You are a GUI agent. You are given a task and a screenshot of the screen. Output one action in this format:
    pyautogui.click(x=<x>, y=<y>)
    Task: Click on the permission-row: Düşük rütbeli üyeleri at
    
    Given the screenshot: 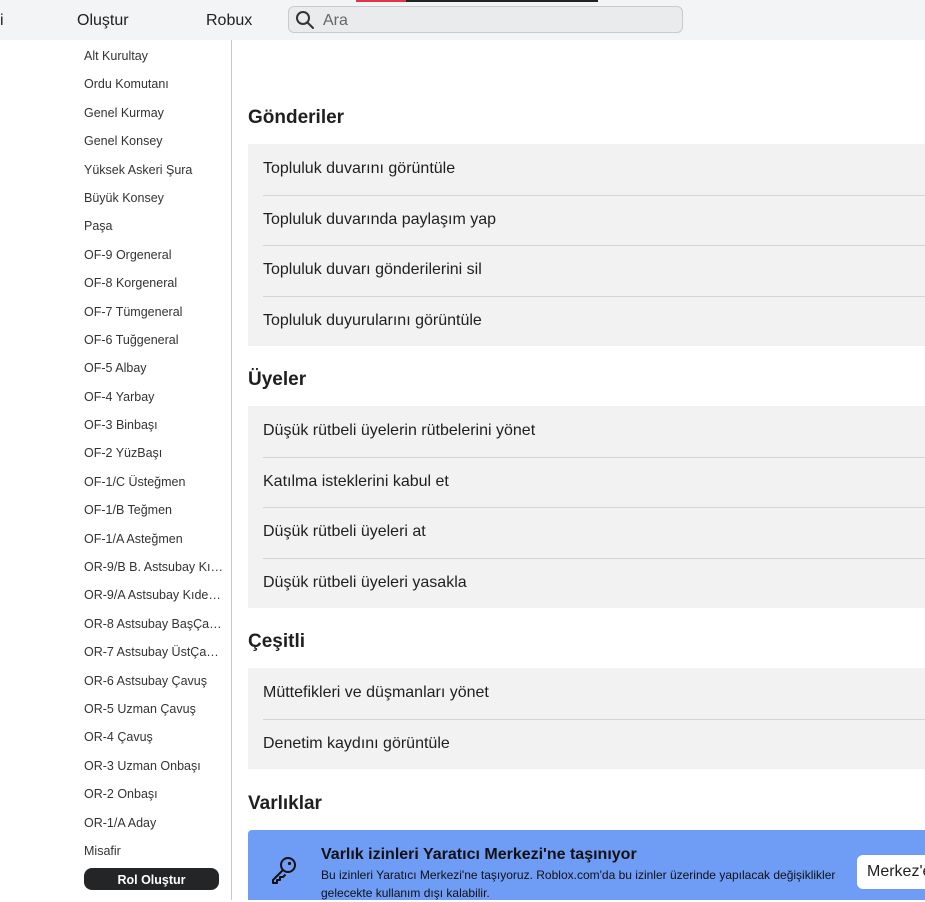 What is the action you would take?
    pyautogui.click(x=586, y=532)
    